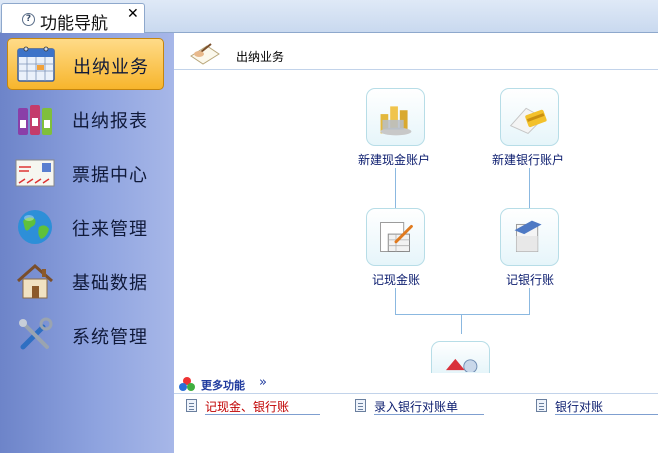  I want to click on bank-journal-button, so click(529, 237).